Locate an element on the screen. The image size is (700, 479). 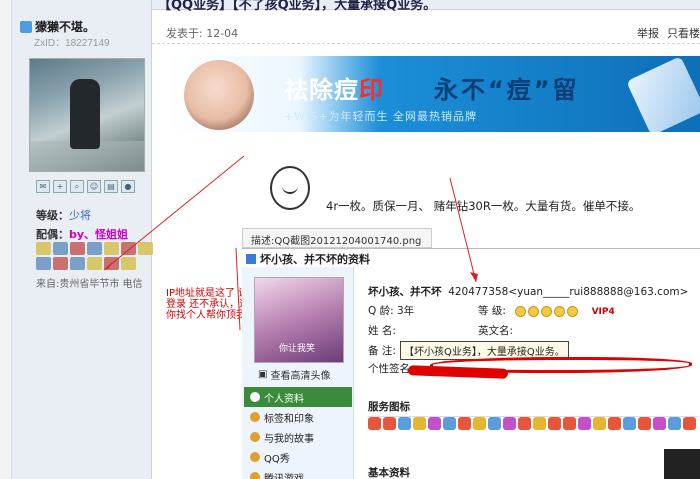
mail-icon: ✉ is located at coordinates (43, 186).